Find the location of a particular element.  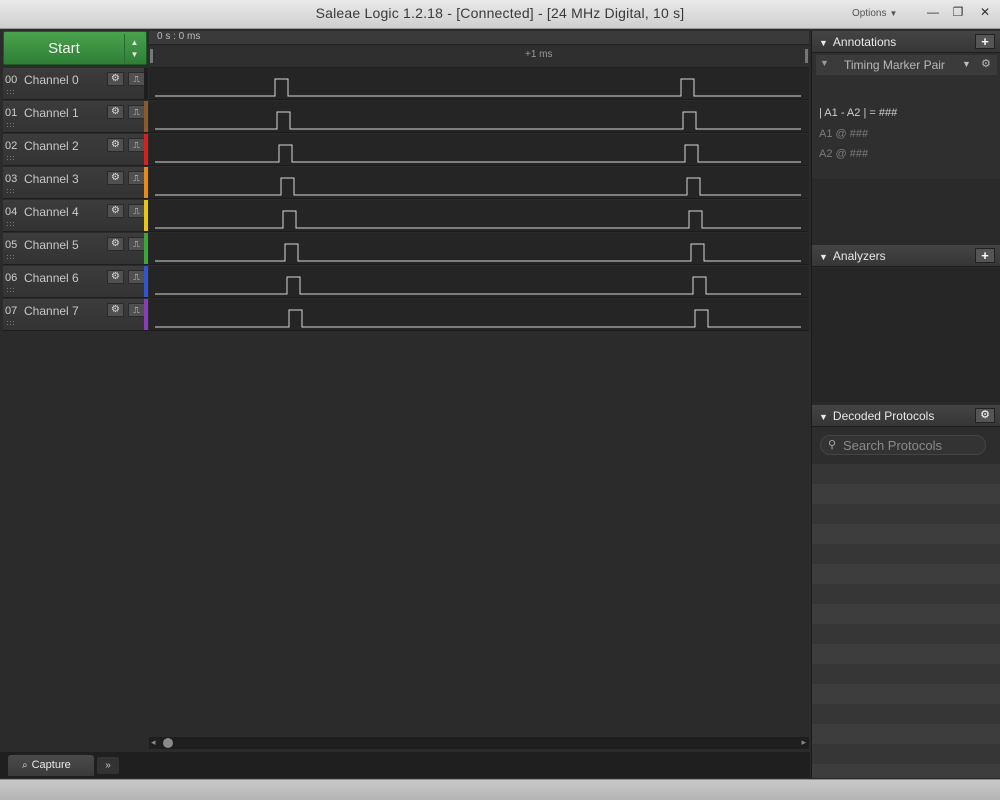

annotations-title: ▼ Annotations is located at coordinates (857, 42).